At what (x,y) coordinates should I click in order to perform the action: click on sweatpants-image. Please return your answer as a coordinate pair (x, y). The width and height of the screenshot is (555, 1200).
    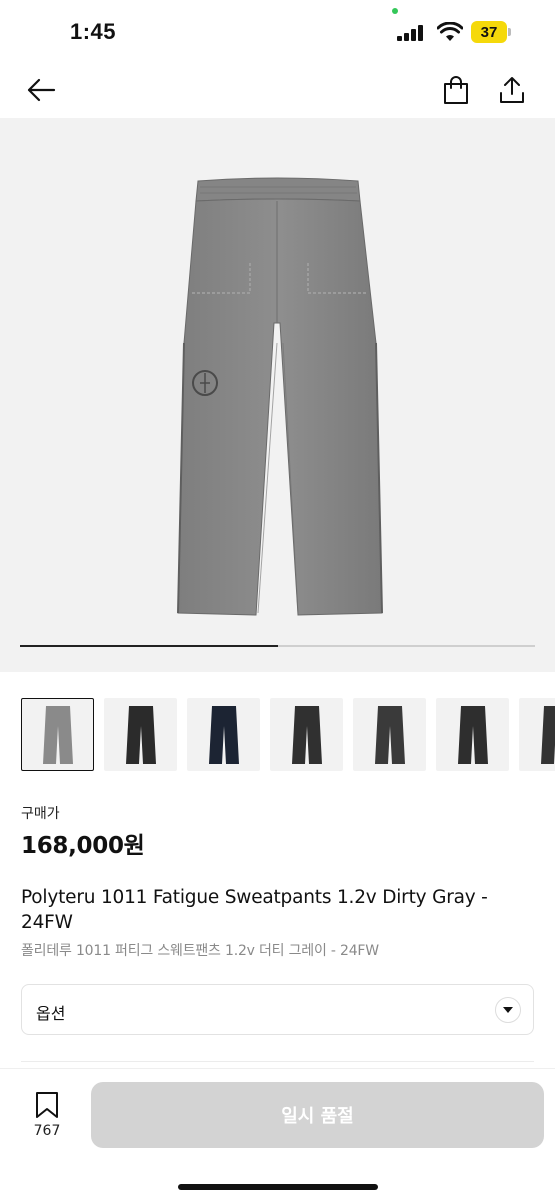
    Looking at the image, I should click on (280, 396).